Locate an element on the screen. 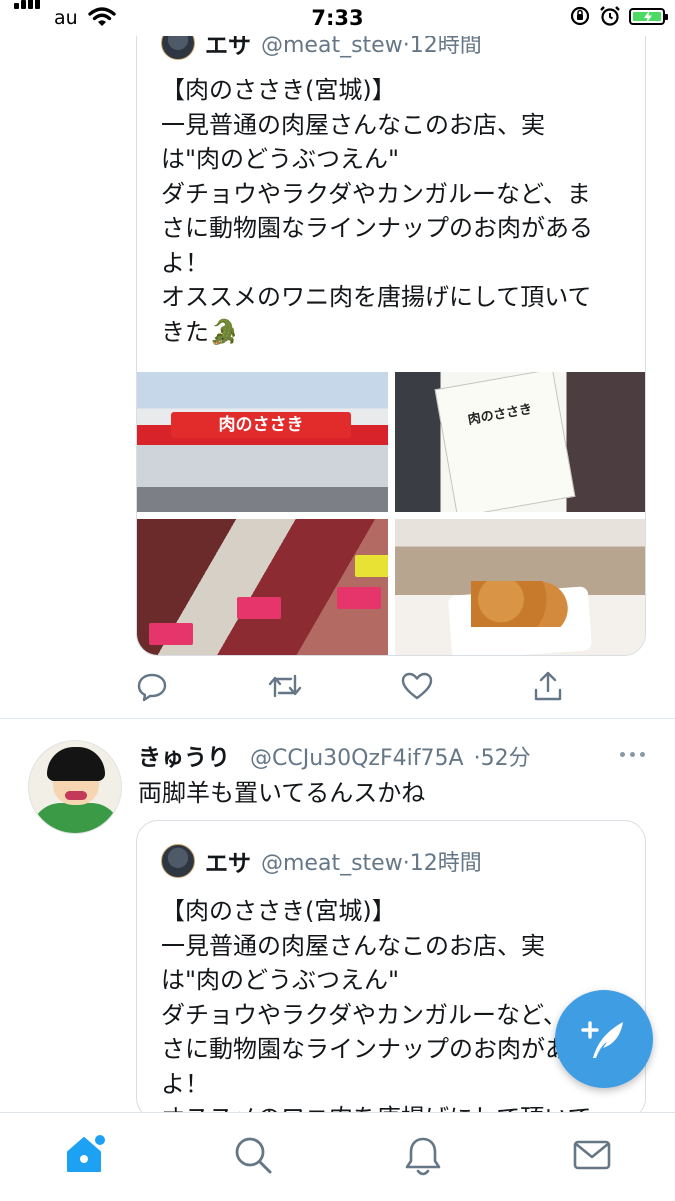 The image size is (675, 1201). compose-tweet-icon is located at coordinates (602, 1039).